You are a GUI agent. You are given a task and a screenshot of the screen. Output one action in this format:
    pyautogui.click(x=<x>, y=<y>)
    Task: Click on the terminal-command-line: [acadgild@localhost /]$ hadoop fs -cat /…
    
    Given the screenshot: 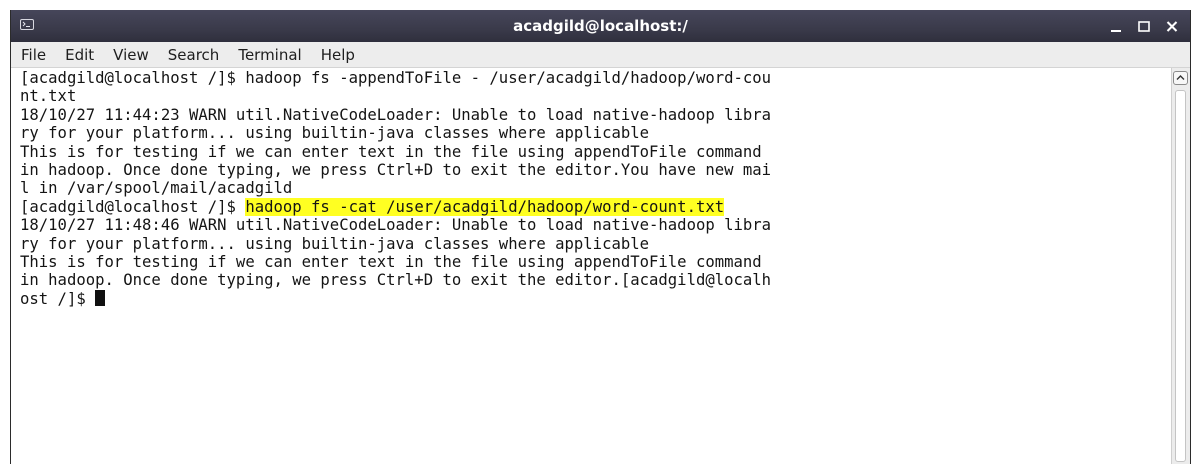 What is the action you would take?
    pyautogui.click(x=595, y=206)
    